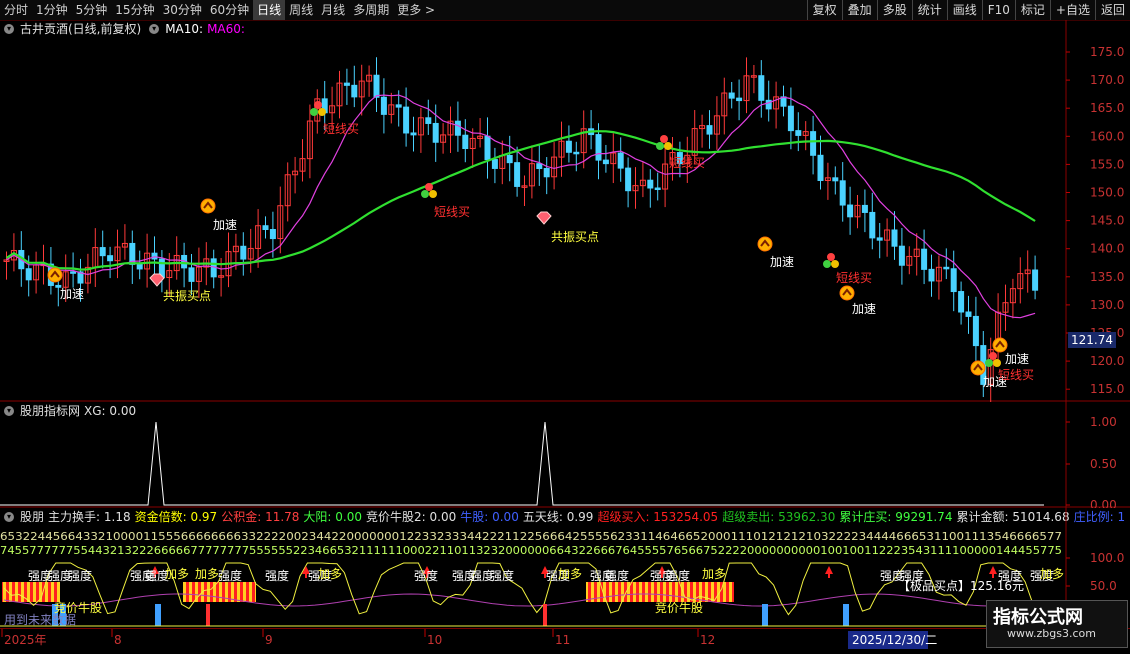 Image resolution: width=1130 pixels, height=654 pixels. What do you see at coordinates (1032, 10) in the screenshot?
I see `toolbar-button-6: 标记` at bounding box center [1032, 10].